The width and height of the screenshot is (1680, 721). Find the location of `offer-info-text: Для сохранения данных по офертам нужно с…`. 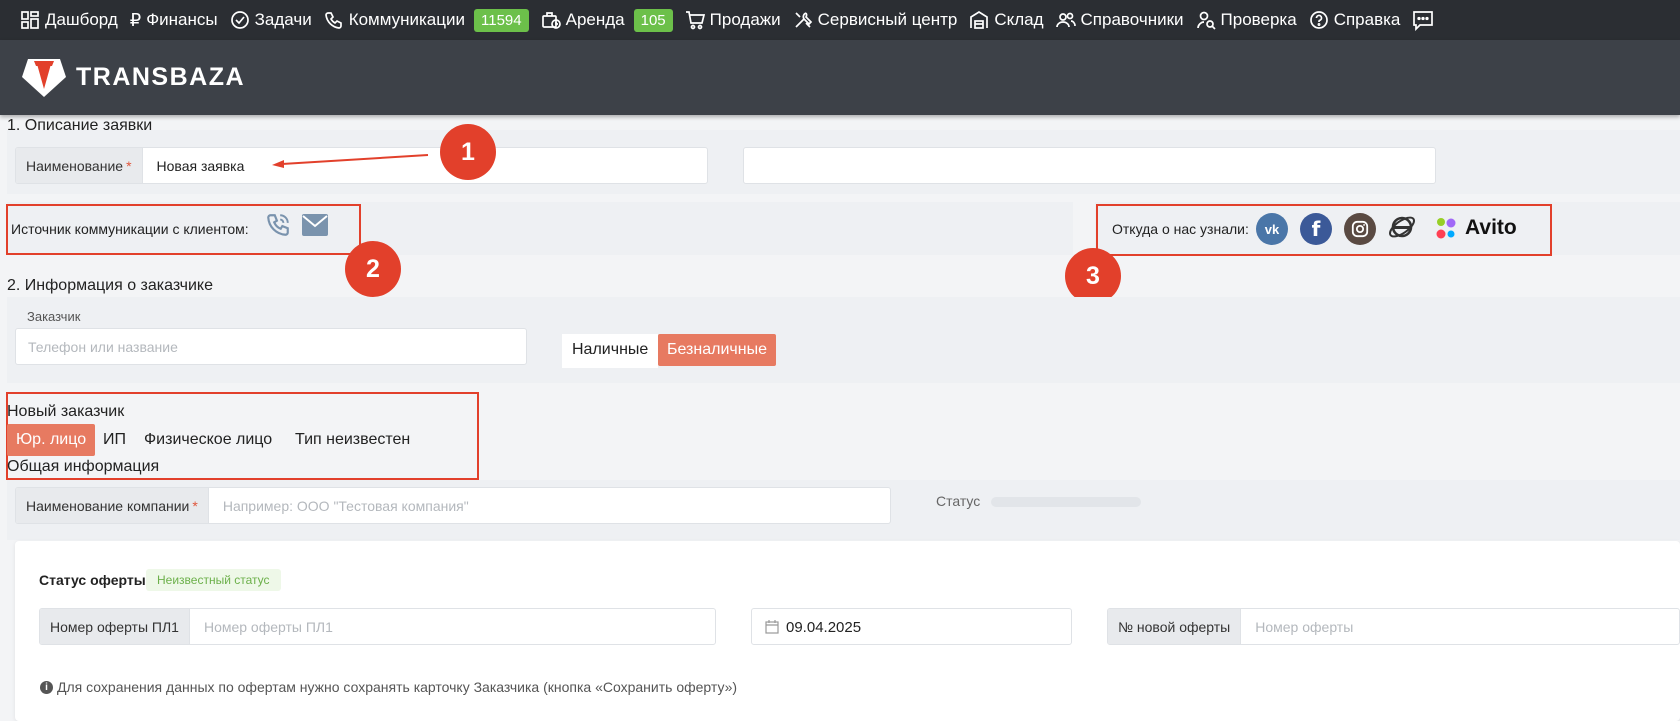

offer-info-text: Для сохранения данных по офертам нужно с… is located at coordinates (397, 687).